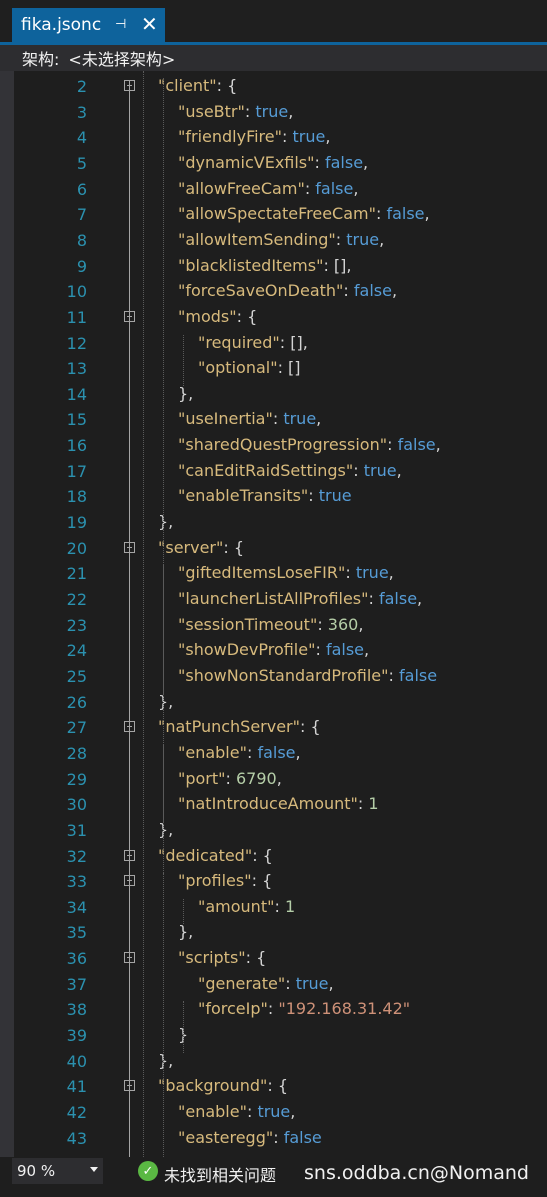  Describe the element at coordinates (273, 344) in the screenshot. I see `code-line: 12 "required": [],` at that location.